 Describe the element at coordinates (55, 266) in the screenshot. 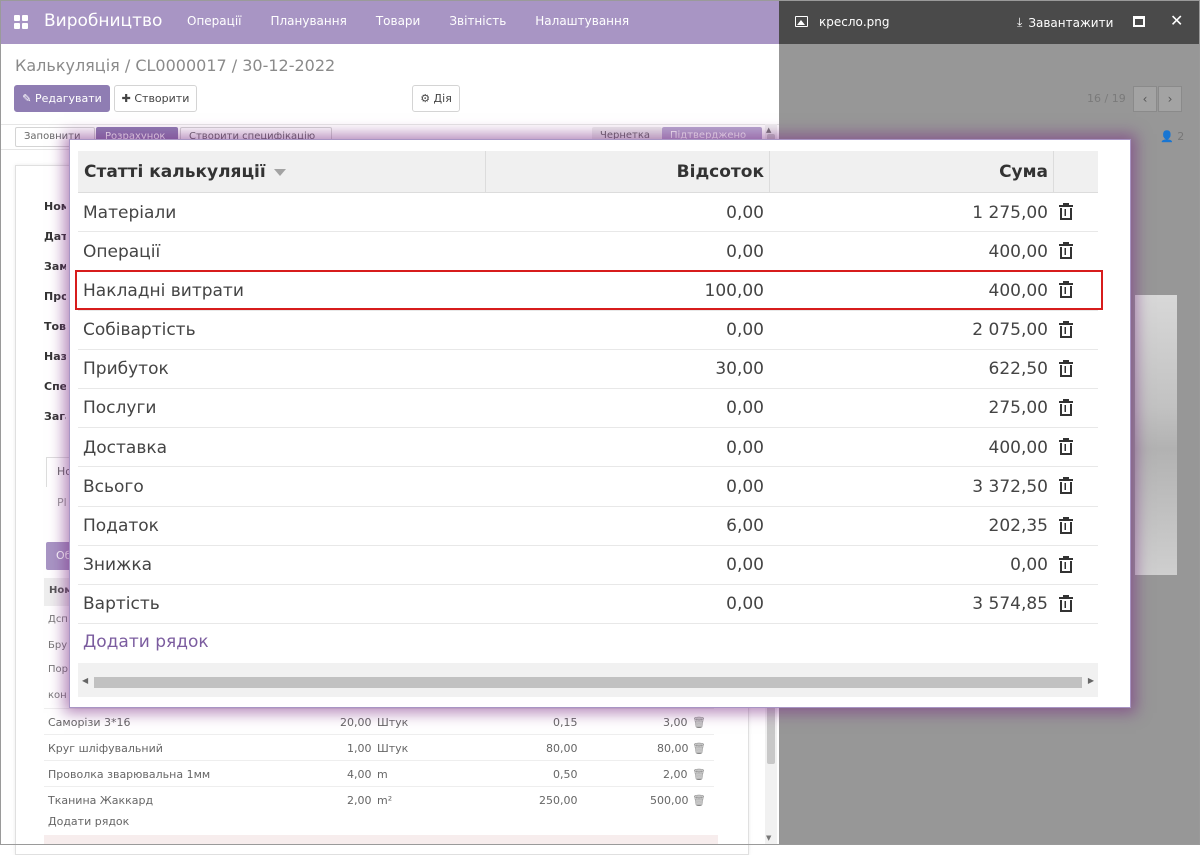

I see `field-label-order: Замо` at that location.